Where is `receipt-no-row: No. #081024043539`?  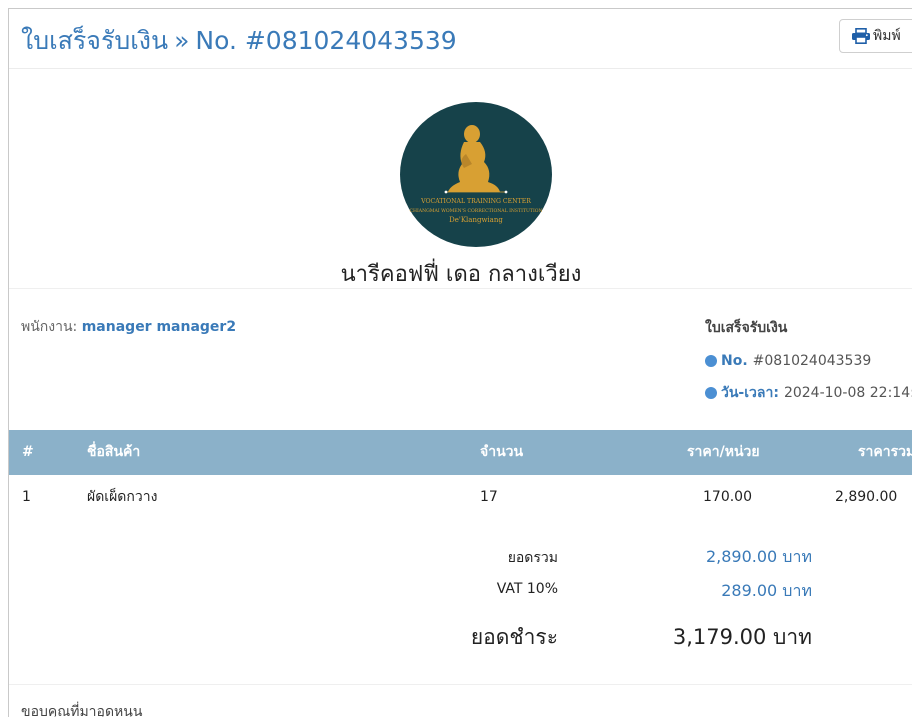 receipt-no-row: No. #081024043539 is located at coordinates (808, 361).